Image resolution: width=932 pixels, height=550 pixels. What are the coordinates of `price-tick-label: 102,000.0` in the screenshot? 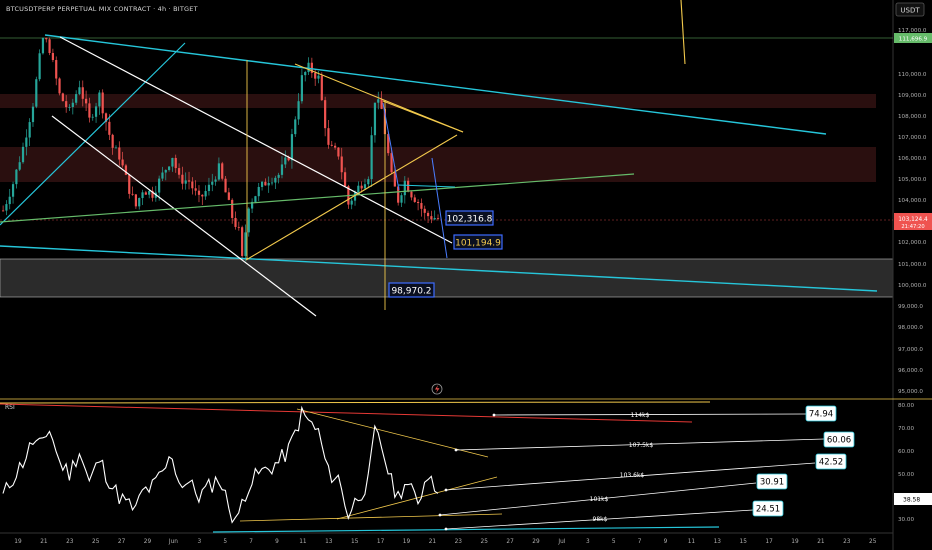 It's located at (912, 243).